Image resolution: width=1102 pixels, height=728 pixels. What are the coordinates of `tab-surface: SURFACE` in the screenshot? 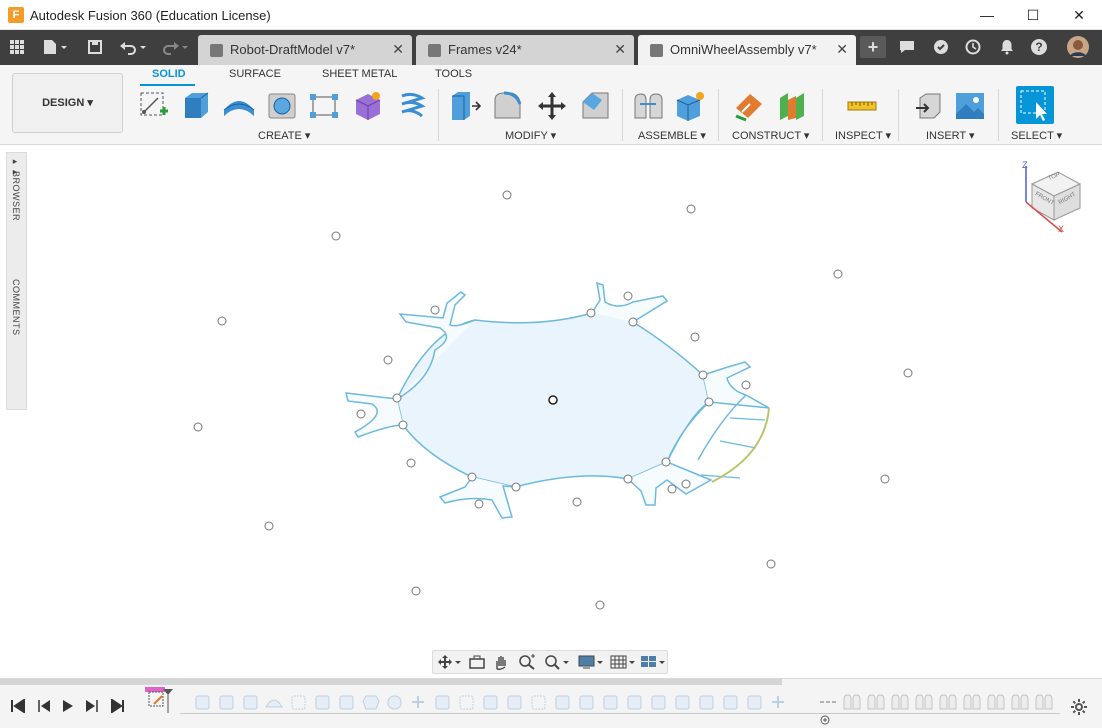 It's located at (255, 74).